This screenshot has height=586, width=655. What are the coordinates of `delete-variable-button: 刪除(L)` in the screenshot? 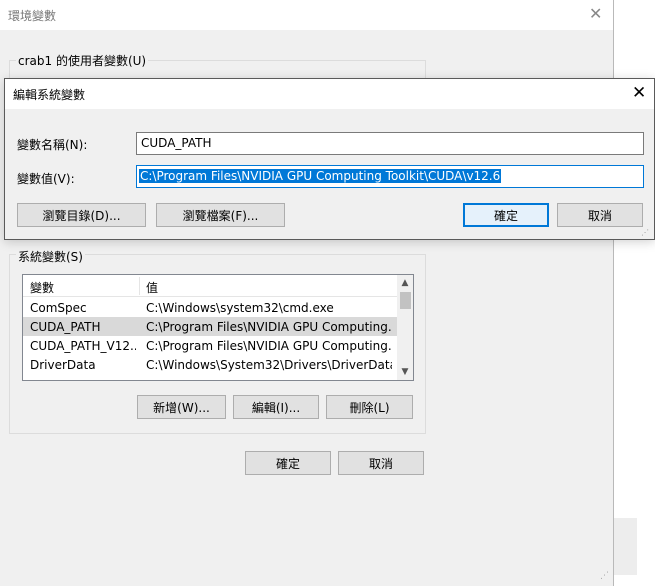 It's located at (369, 407).